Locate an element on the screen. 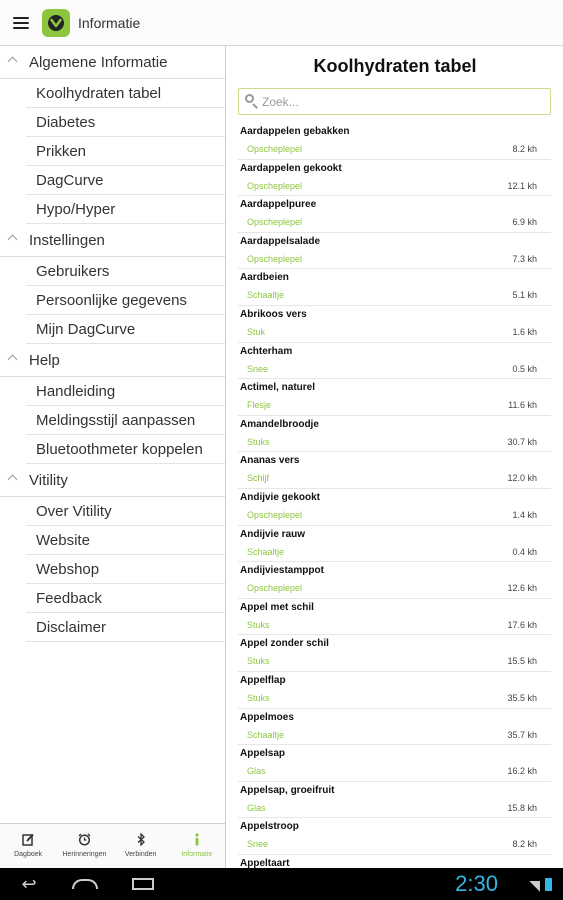  list-item: Appelmoes Schaaltje 35.7 kh is located at coordinates (394, 727).